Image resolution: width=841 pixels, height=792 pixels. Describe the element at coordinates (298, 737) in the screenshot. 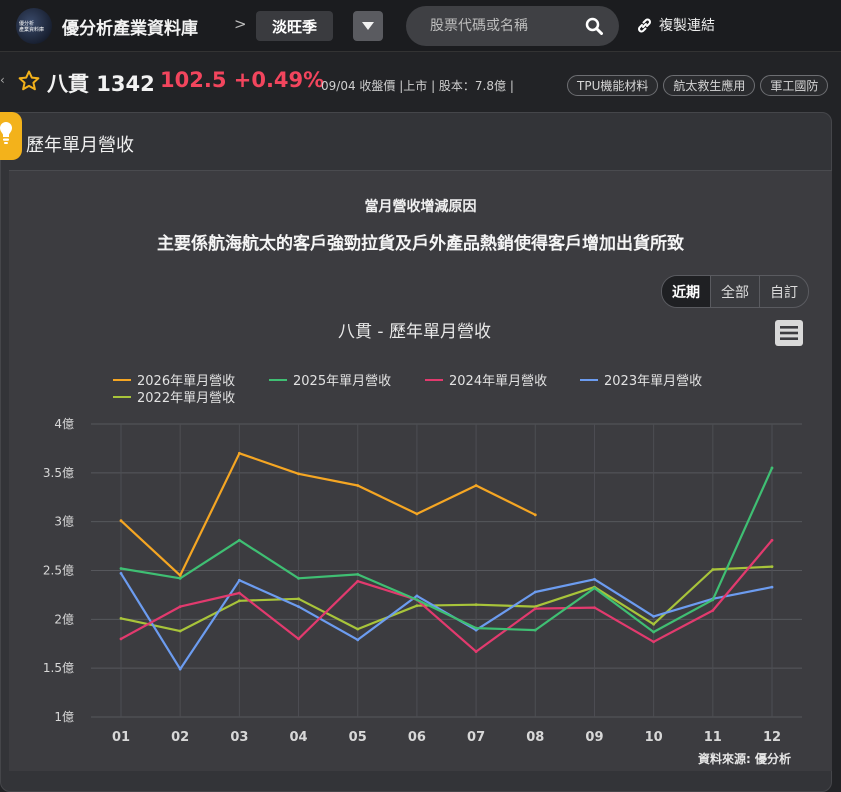

I see `x-tick-label: 04` at that location.